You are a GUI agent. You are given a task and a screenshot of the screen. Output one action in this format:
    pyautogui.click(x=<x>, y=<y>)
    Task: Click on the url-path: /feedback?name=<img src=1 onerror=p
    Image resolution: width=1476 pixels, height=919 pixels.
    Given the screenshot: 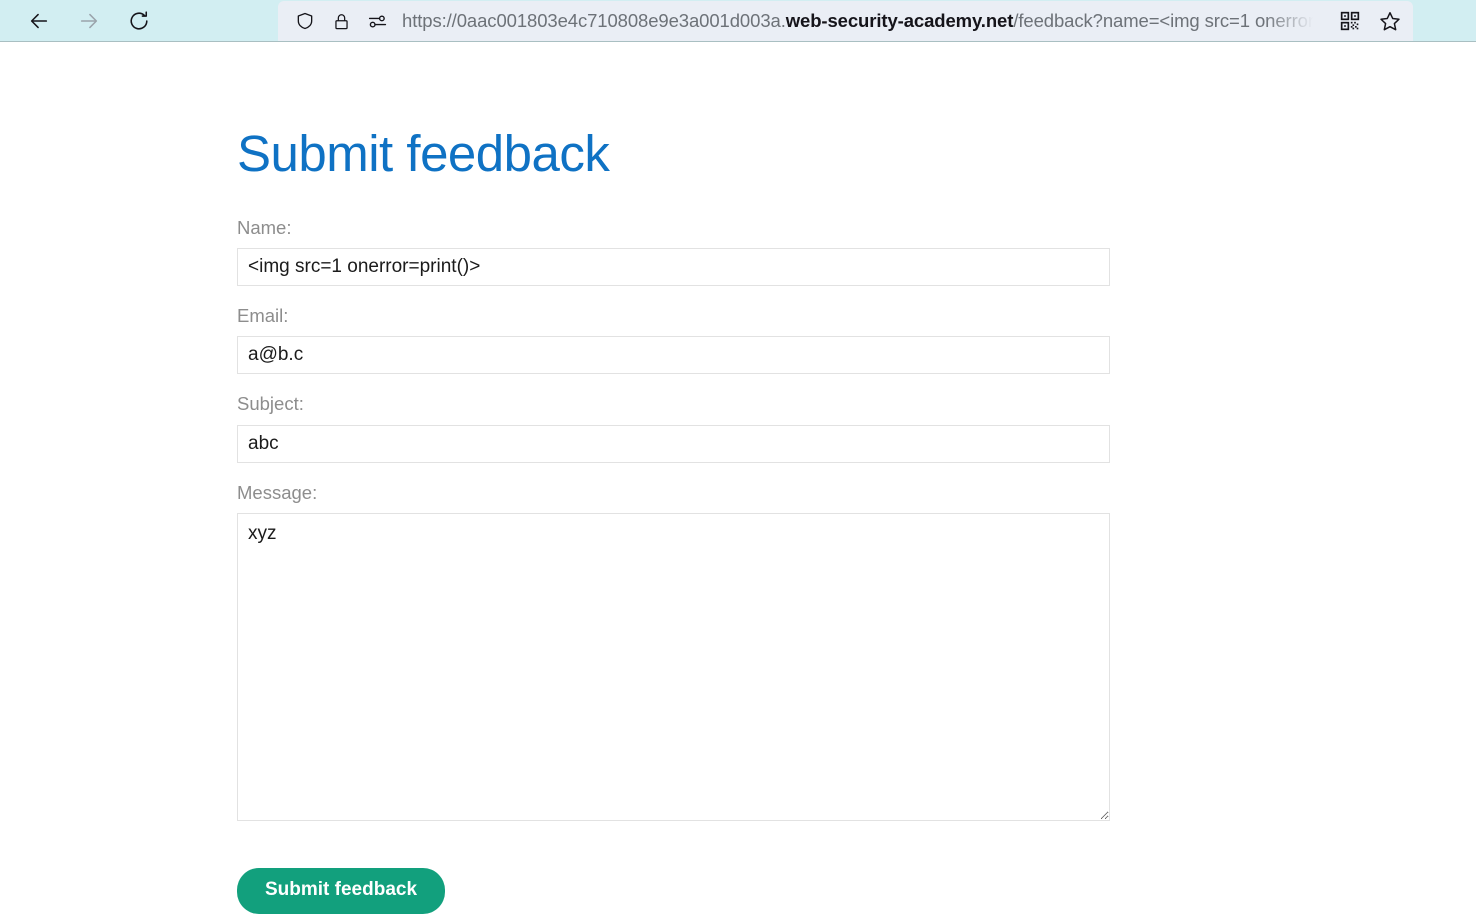 What is the action you would take?
    pyautogui.click(x=1170, y=20)
    